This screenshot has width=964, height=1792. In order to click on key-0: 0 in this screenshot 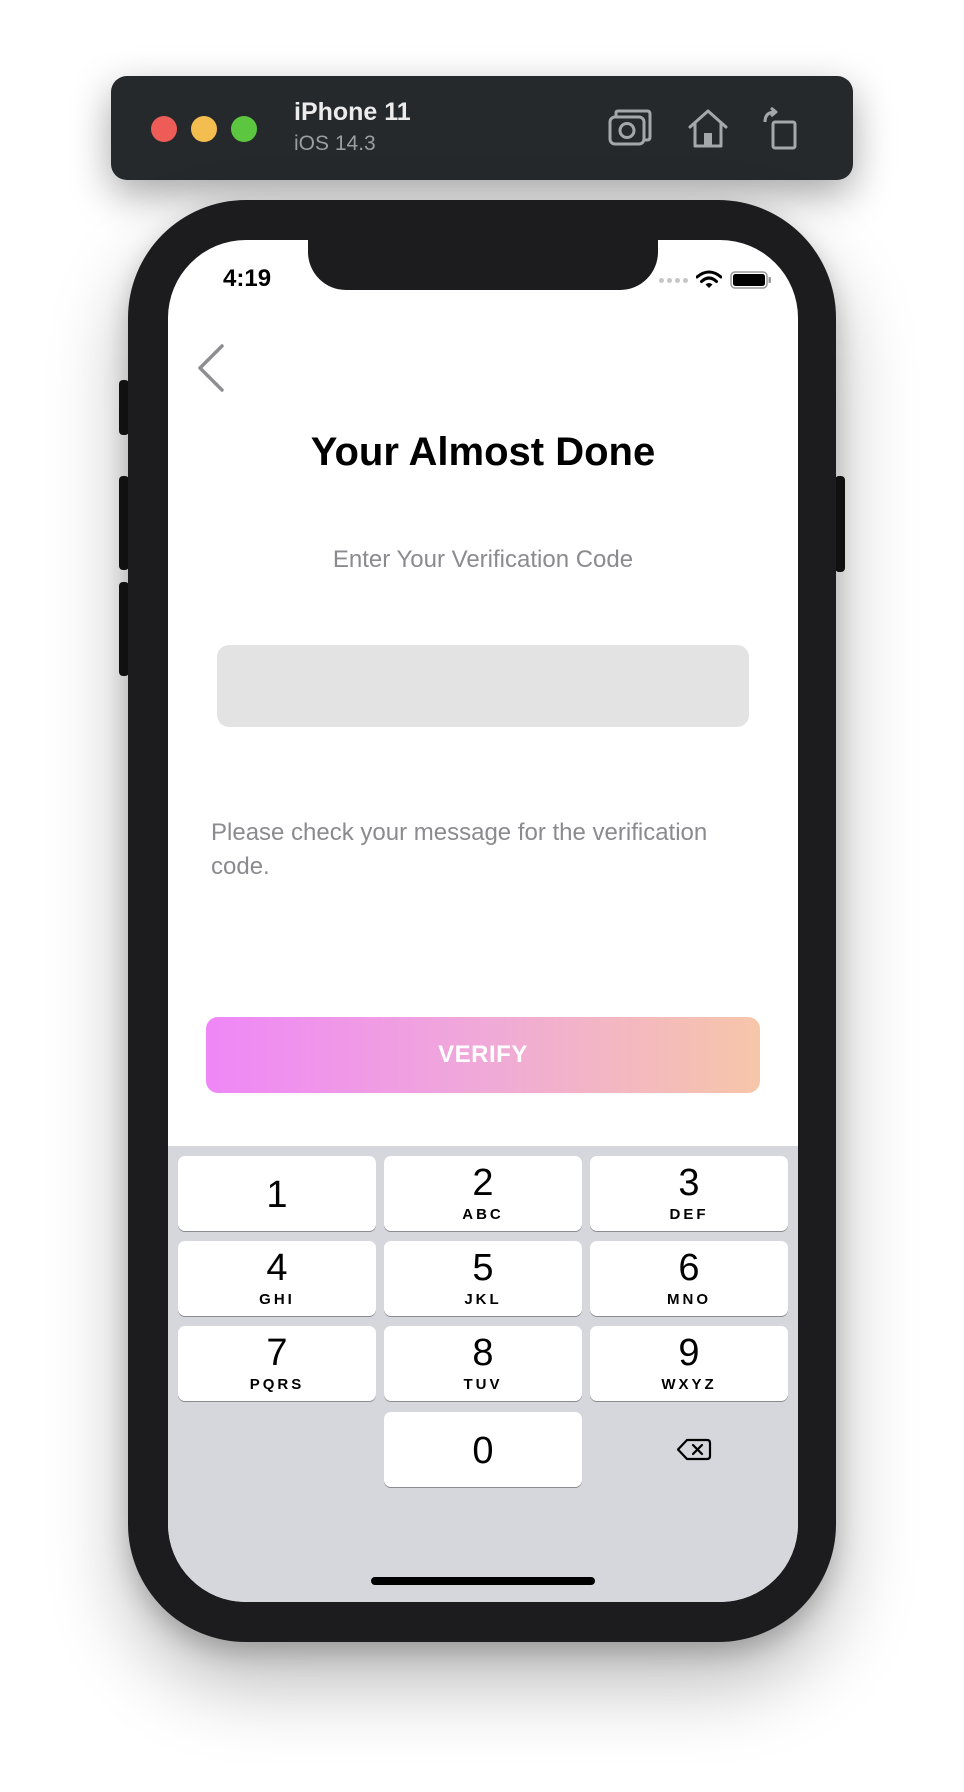, I will do `click(483, 1449)`.